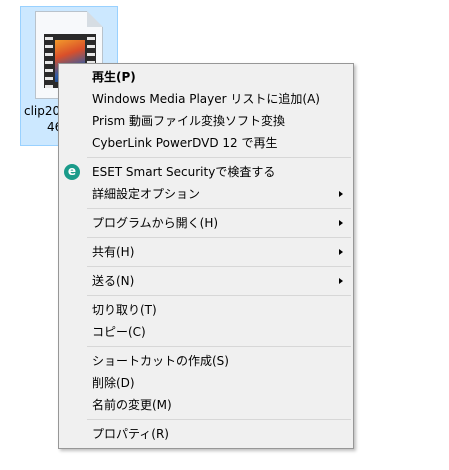 The height and width of the screenshot is (470, 449). I want to click on menu-item-delete: 削除(D), so click(206, 383).